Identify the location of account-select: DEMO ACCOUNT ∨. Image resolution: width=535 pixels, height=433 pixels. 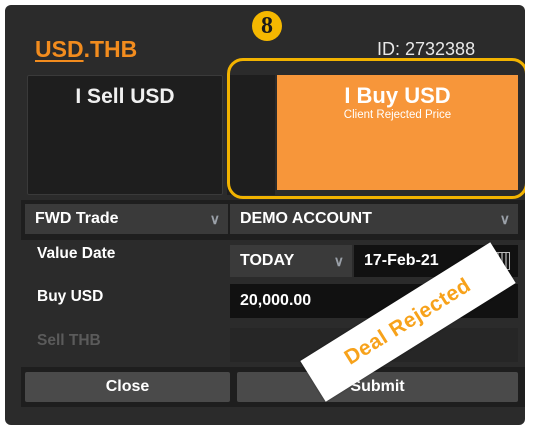
(374, 219).